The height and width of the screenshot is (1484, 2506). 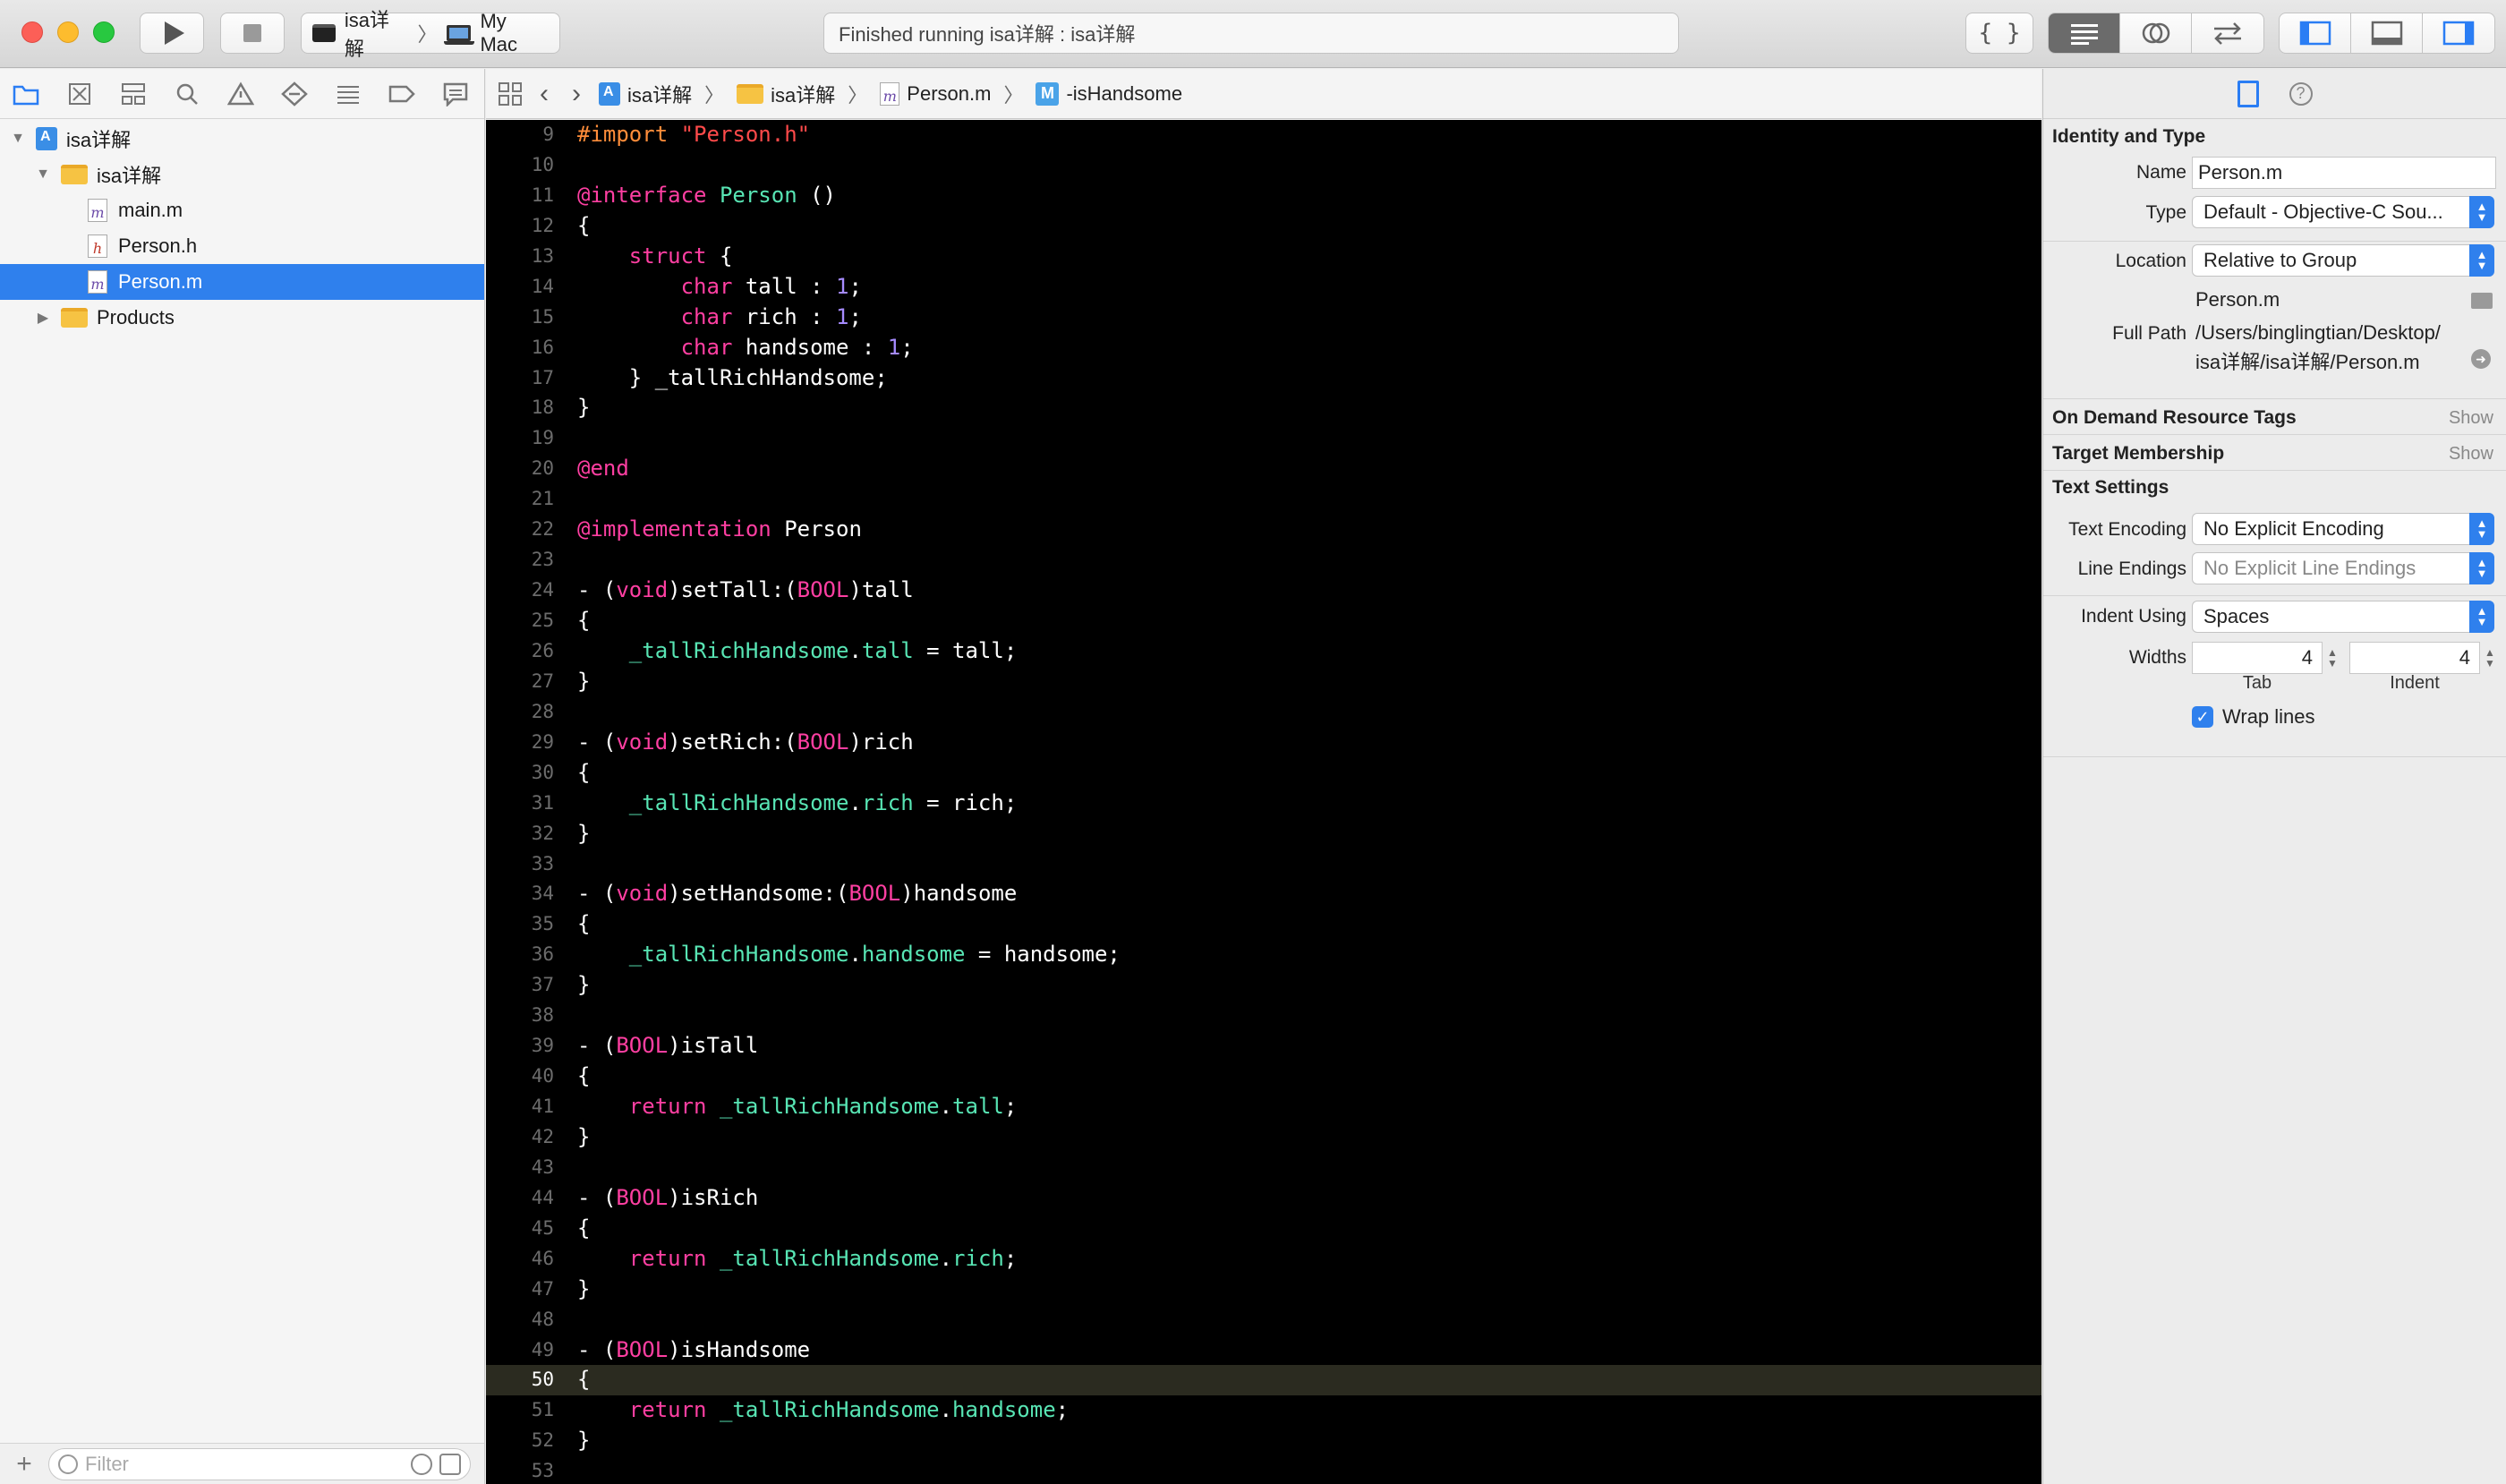 I want to click on tree-item-products: ▶ Products, so click(x=242, y=318).